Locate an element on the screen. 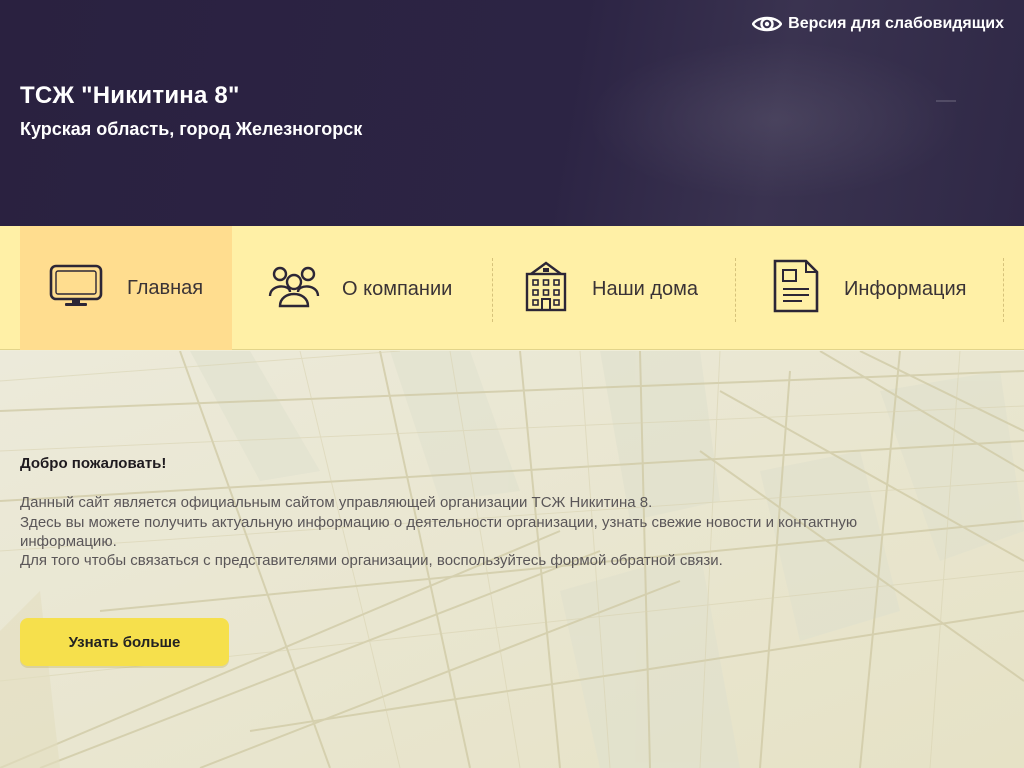 Image resolution: width=1024 pixels, height=768 pixels. building-icon is located at coordinates (546, 289).